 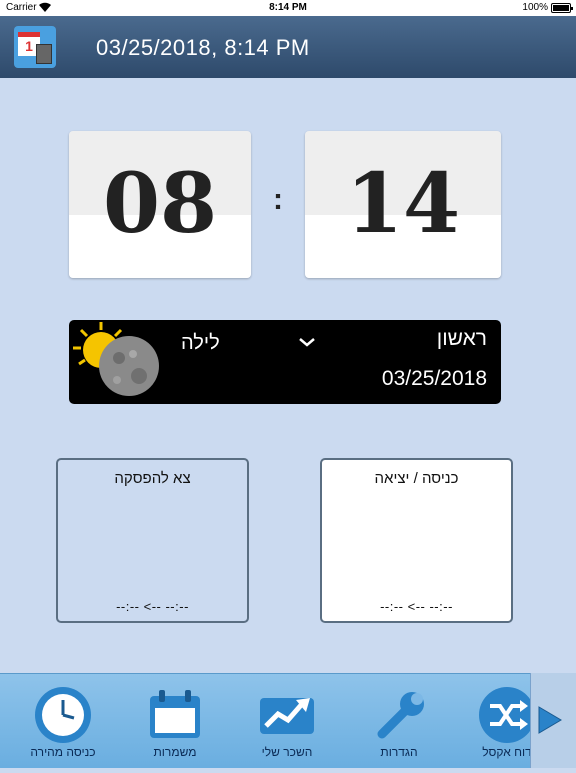 I want to click on wrench-icon, so click(x=400, y=715).